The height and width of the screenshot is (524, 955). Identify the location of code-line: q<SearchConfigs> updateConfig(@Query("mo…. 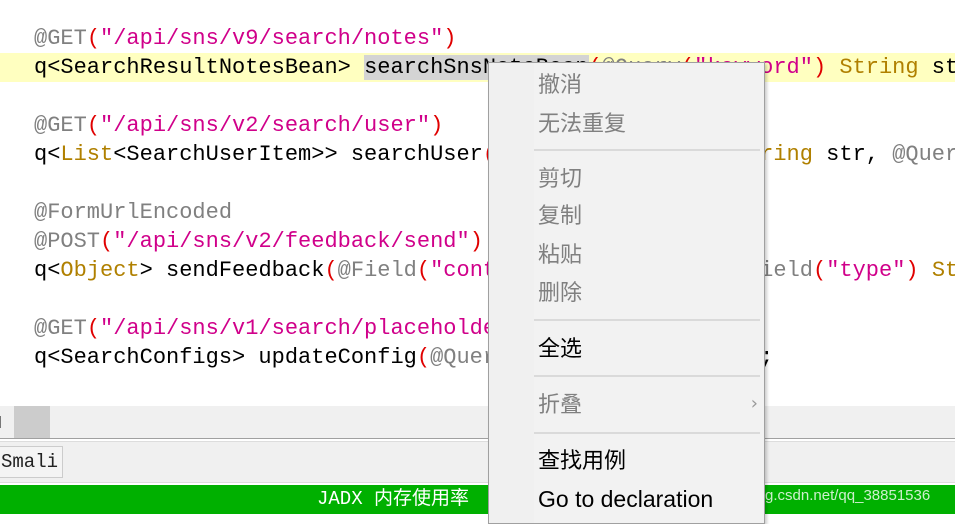
(477, 357).